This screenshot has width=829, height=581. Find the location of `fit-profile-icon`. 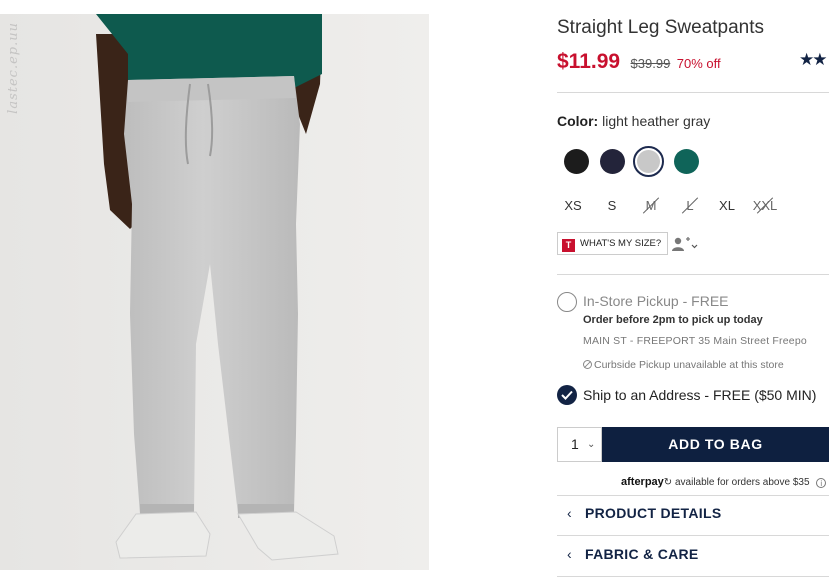

fit-profile-icon is located at coordinates (685, 244).